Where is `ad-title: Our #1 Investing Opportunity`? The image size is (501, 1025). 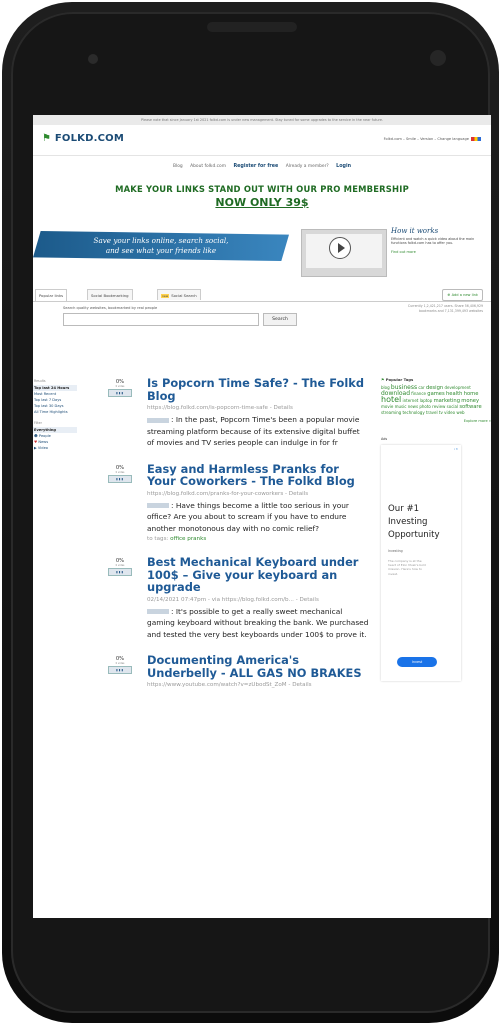
ad-title: Our #1 Investing Opportunity is located at coordinates (424, 522).